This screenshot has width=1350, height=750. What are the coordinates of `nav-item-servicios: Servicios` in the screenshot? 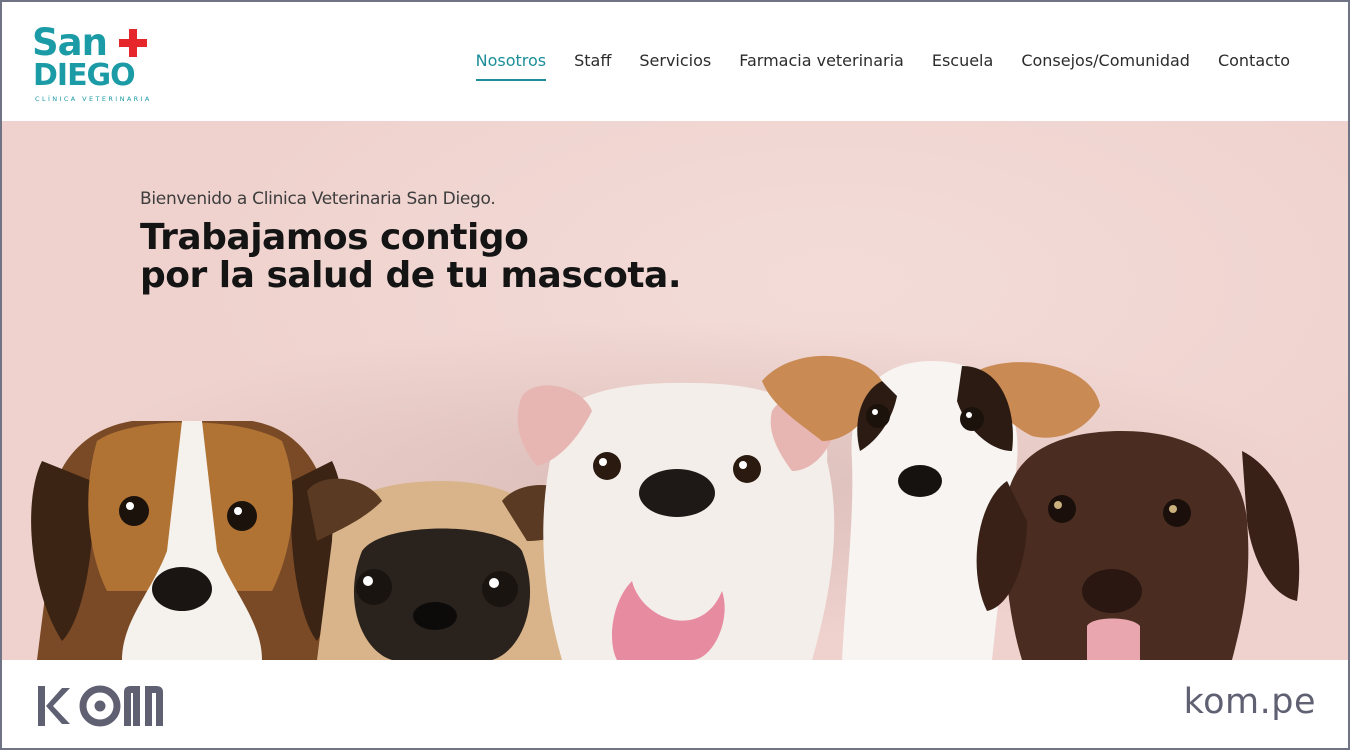 It's located at (675, 61).